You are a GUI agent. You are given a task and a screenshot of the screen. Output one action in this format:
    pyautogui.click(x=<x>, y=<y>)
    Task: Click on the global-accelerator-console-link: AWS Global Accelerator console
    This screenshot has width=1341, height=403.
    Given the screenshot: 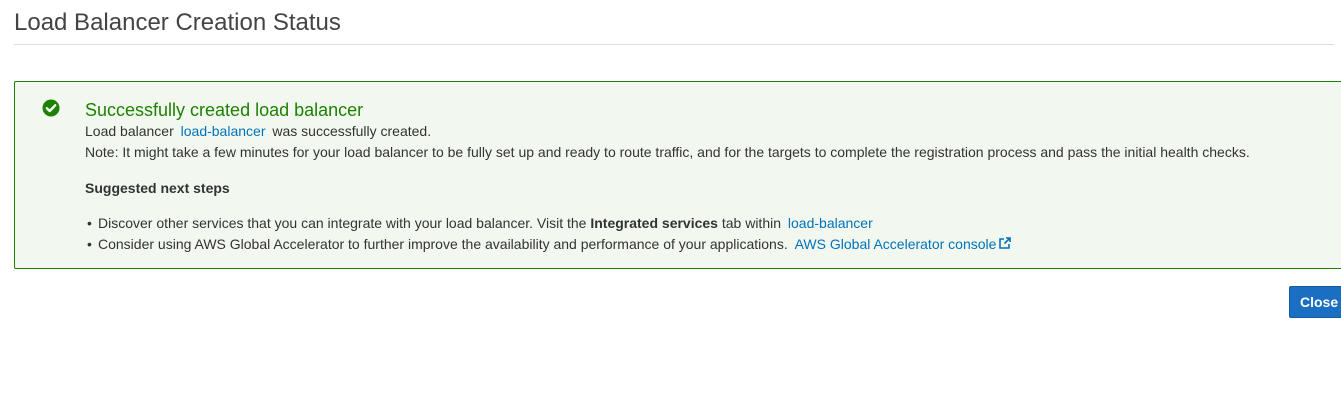 What is the action you would take?
    pyautogui.click(x=904, y=244)
    